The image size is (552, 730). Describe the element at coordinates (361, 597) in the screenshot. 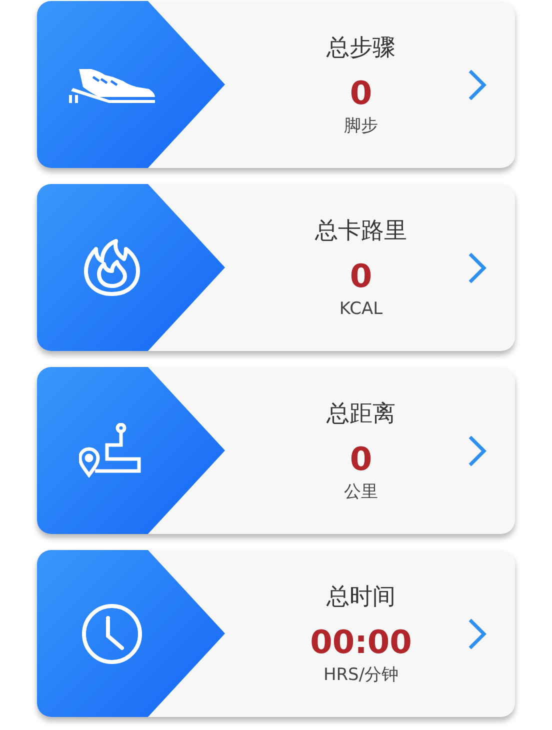

I see `stat-title: 总时间` at that location.